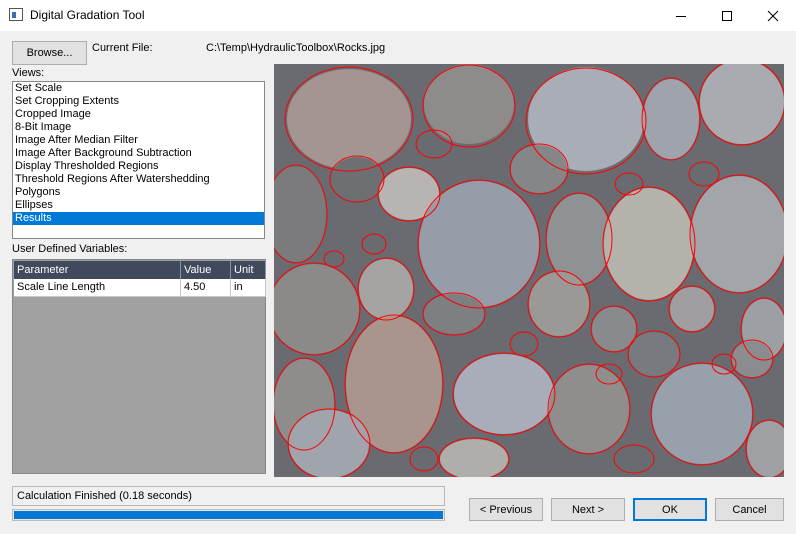 Image resolution: width=796 pixels, height=534 pixels. Describe the element at coordinates (138, 140) in the screenshot. I see `list-item: Image After Median Filter` at that location.